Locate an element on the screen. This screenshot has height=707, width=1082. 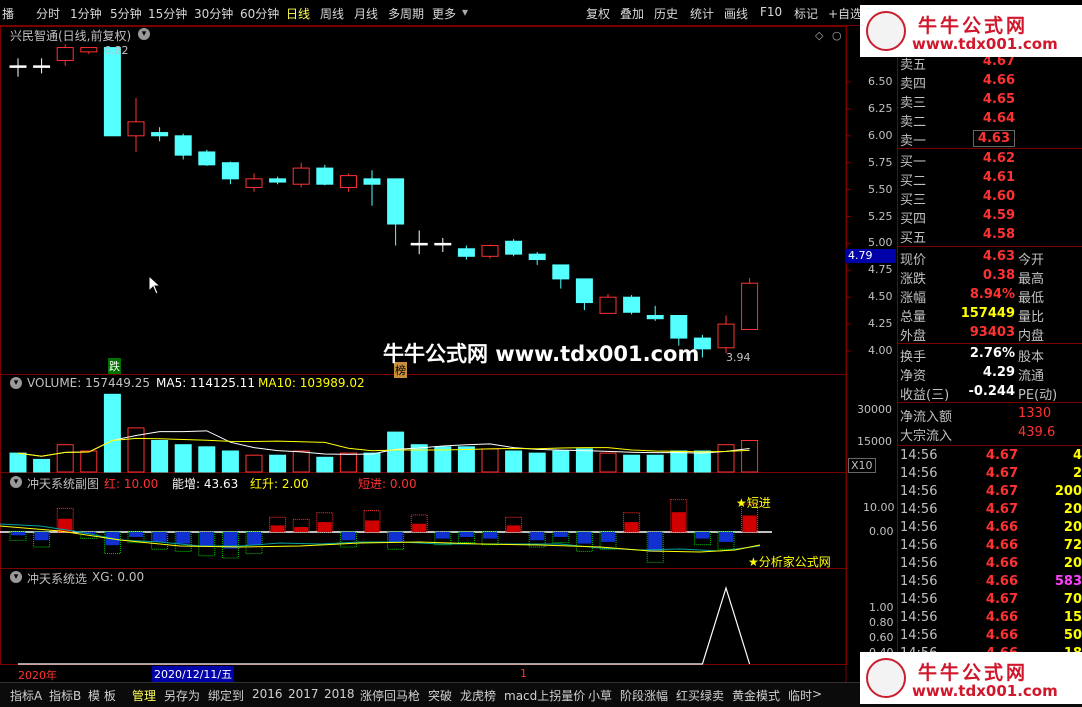
bottom-tab-8: 2018 is located at coordinates (339, 694).